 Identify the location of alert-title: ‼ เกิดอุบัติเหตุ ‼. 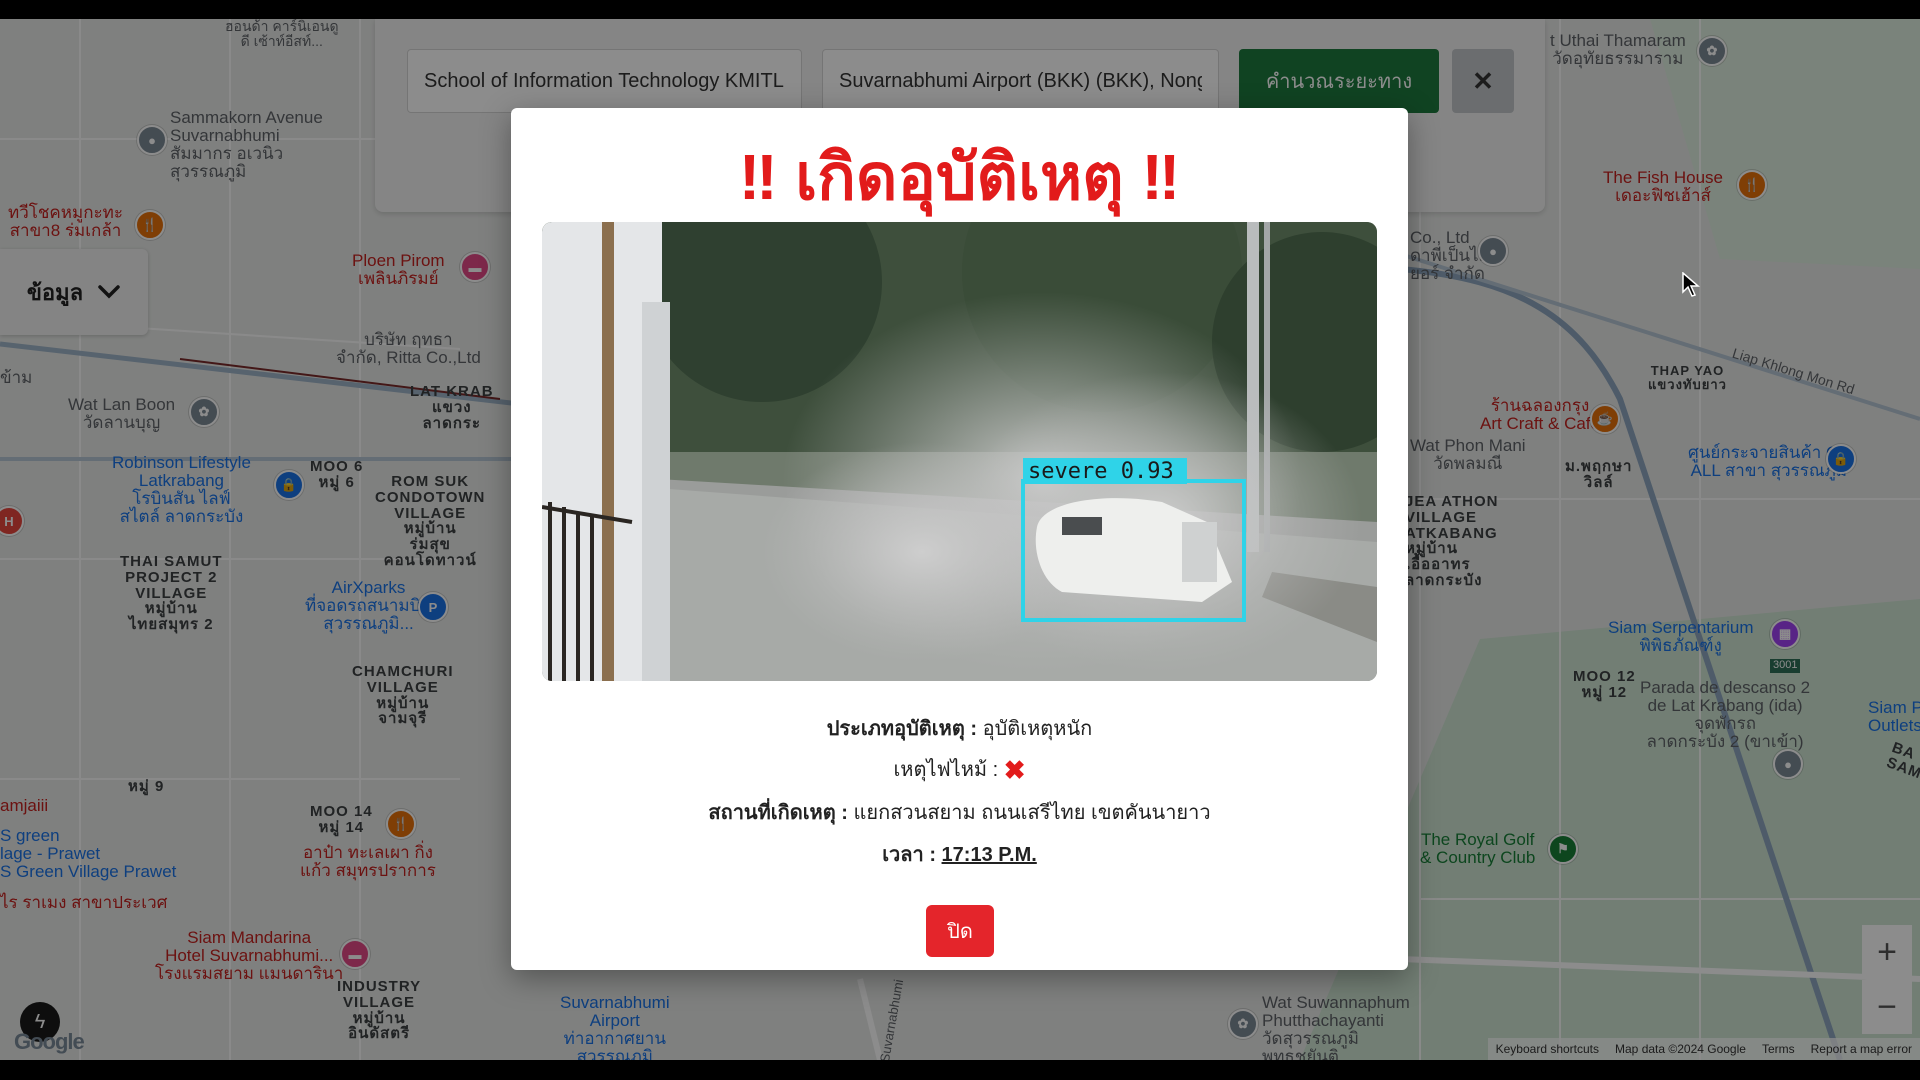
(959, 177).